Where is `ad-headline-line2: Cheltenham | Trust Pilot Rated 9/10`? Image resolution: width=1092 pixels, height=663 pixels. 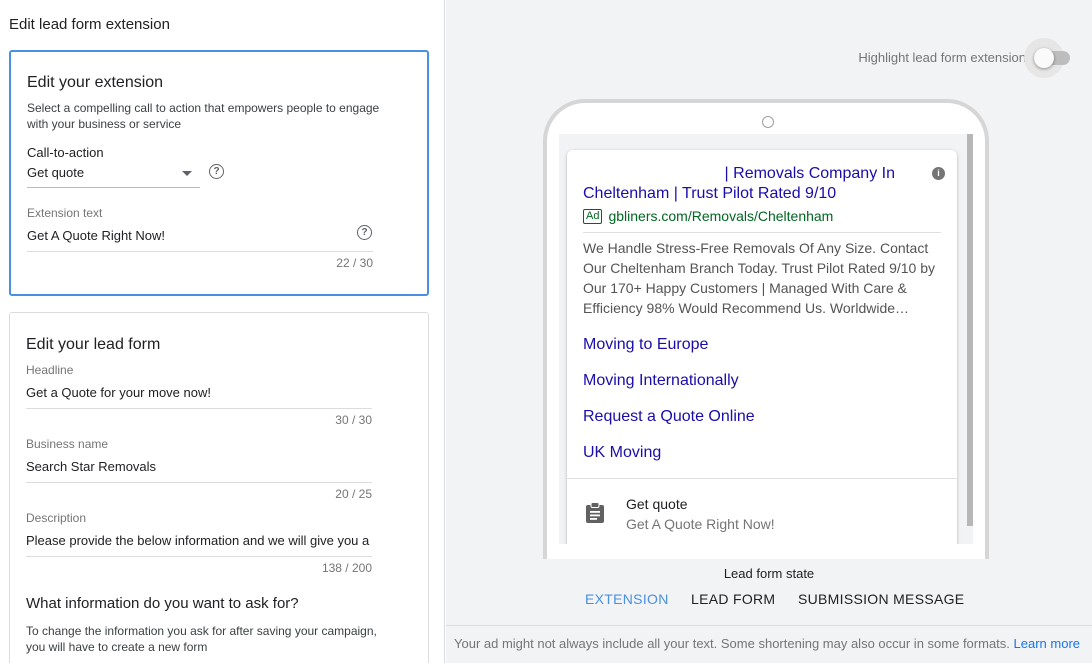 ad-headline-line2: Cheltenham | Trust Pilot Rated 9/10 is located at coordinates (710, 193).